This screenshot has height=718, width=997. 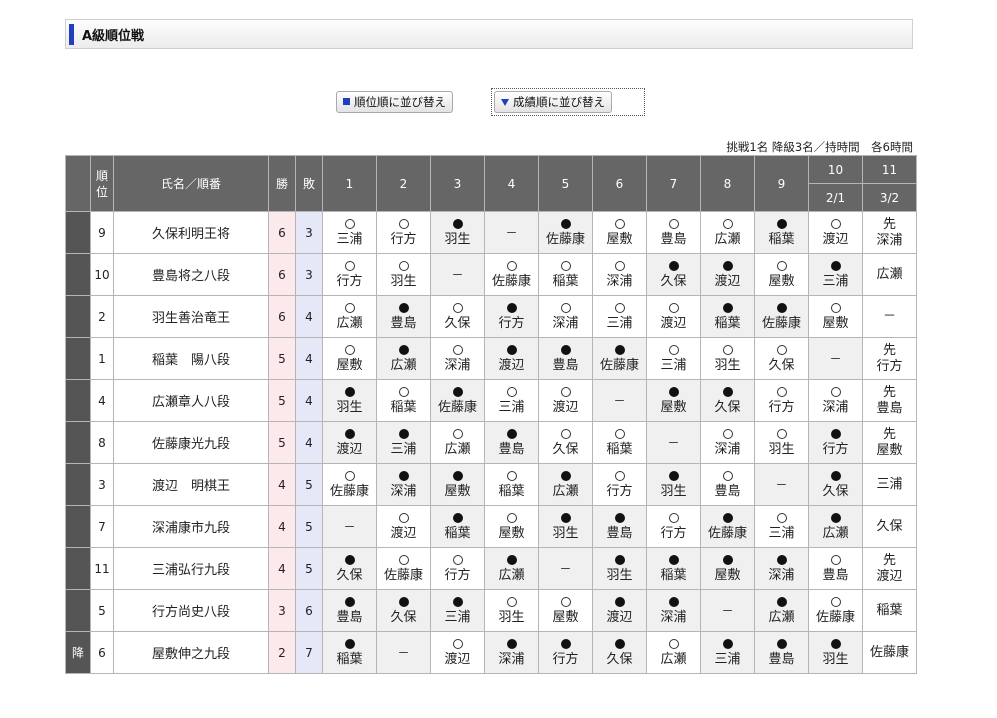 I want to click on game-cell: 先 深浦, so click(x=889, y=232).